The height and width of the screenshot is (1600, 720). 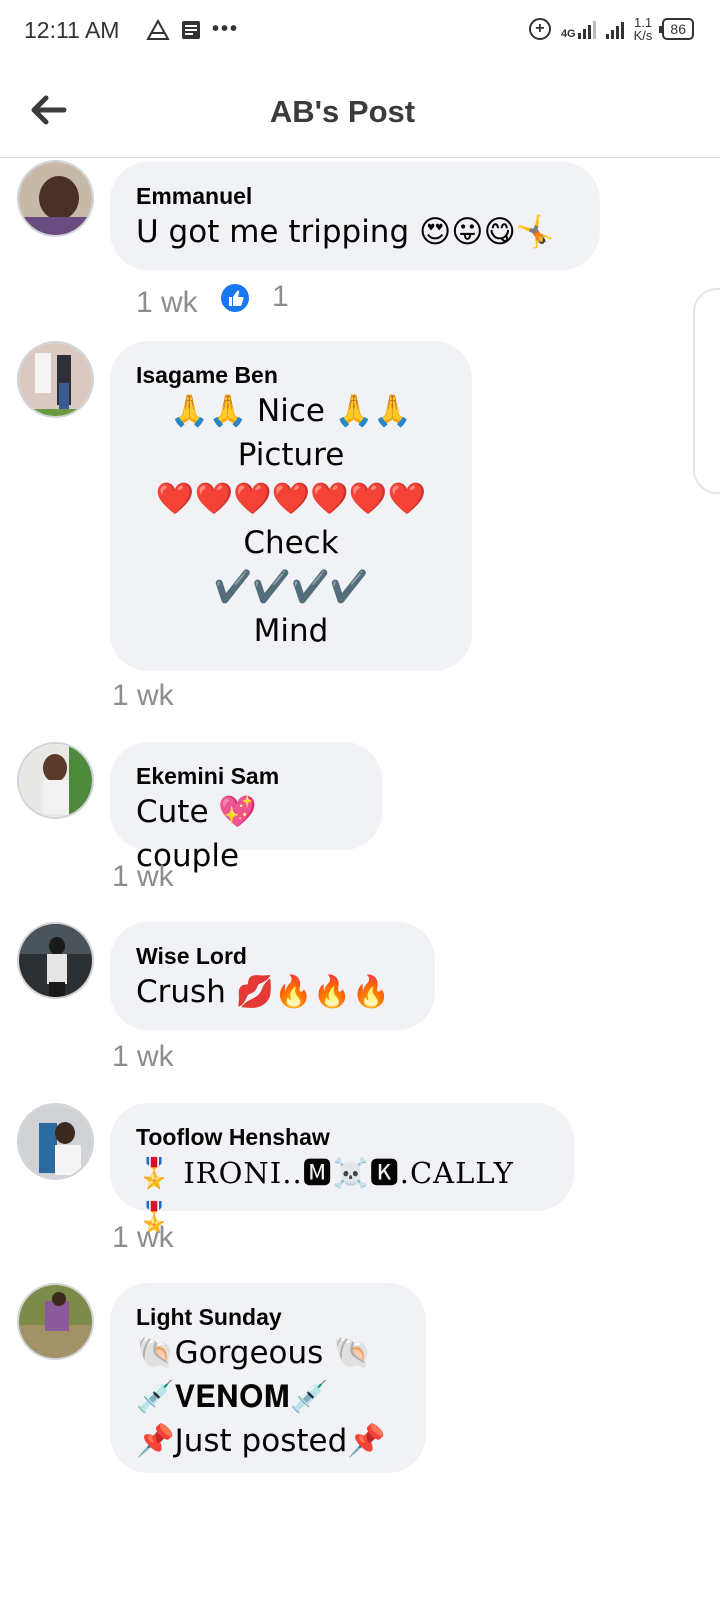 I want to click on page-title: AB's Post, so click(x=342, y=111).